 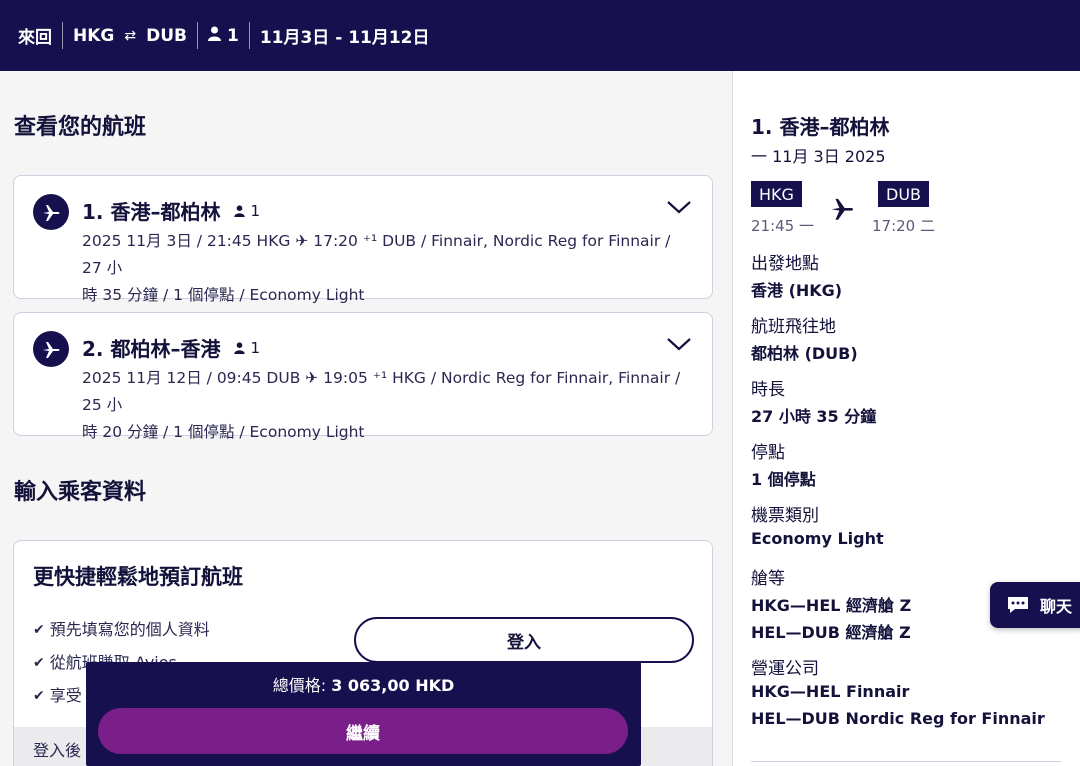 I want to click on login-button: 登入, so click(x=524, y=640).